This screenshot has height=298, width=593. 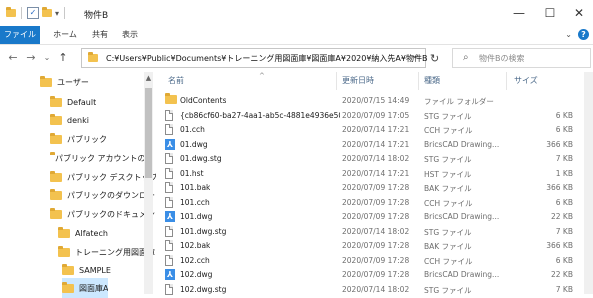 I want to click on table-row: 01.hst 2020/07/14 17:21 HST ファイル 1 KB, so click(x=374, y=174).